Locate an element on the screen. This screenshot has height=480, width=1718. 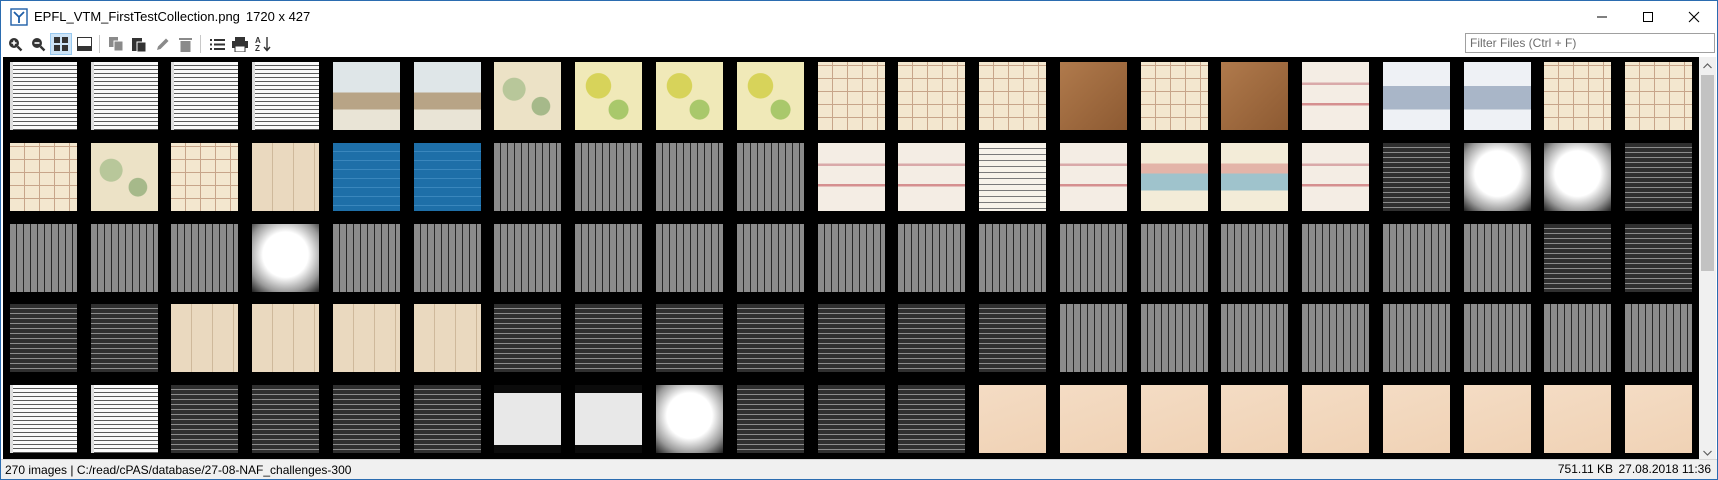
edit-button is located at coordinates (162, 44).